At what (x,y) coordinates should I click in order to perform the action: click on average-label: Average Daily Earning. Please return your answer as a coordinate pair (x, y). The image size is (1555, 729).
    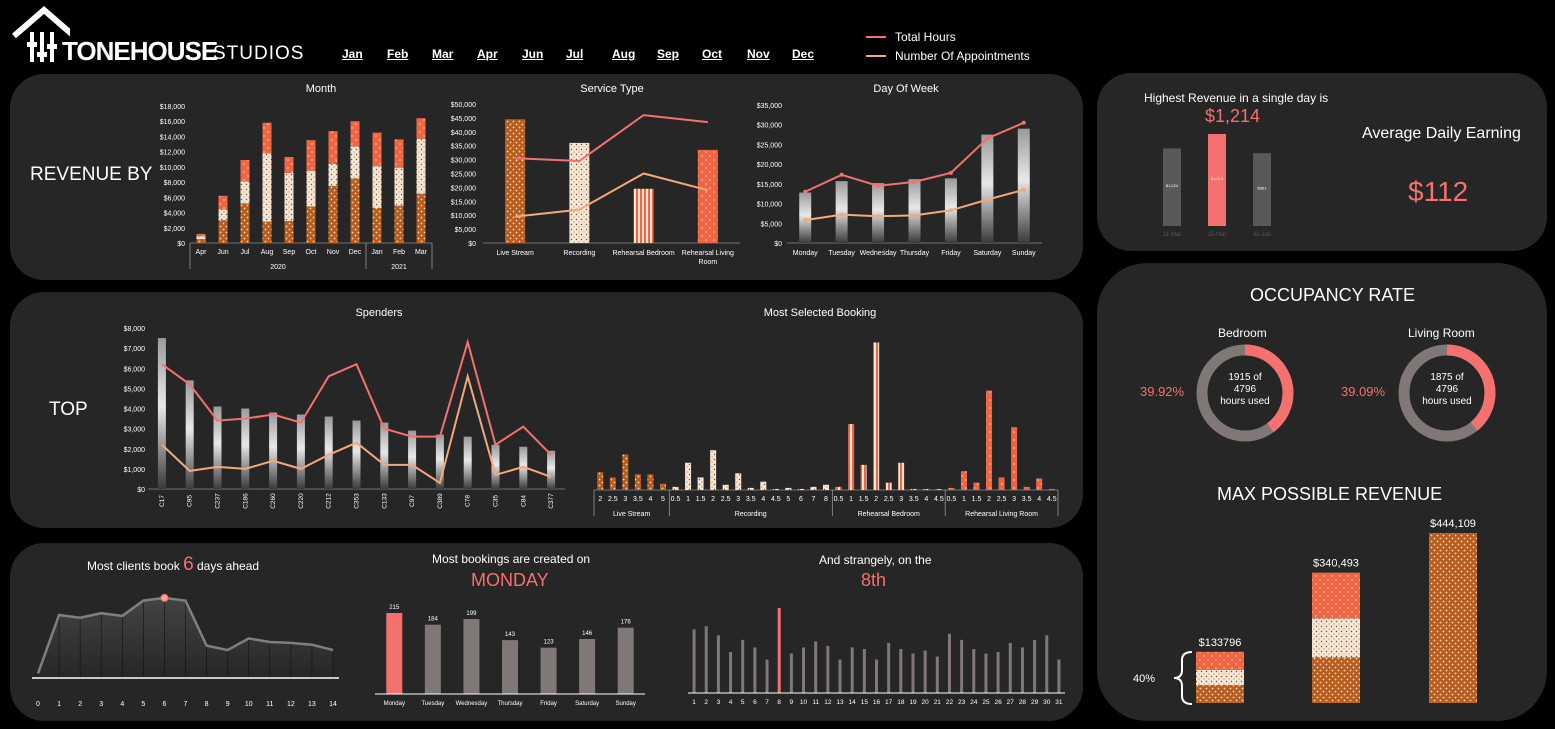
    Looking at the image, I should click on (1441, 133).